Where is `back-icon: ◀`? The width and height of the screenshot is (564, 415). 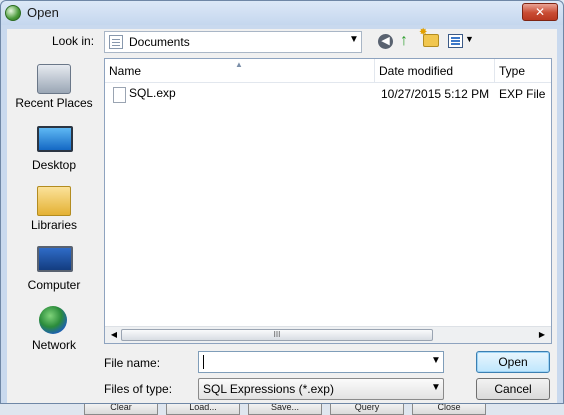
back-icon: ◀ is located at coordinates (385, 41).